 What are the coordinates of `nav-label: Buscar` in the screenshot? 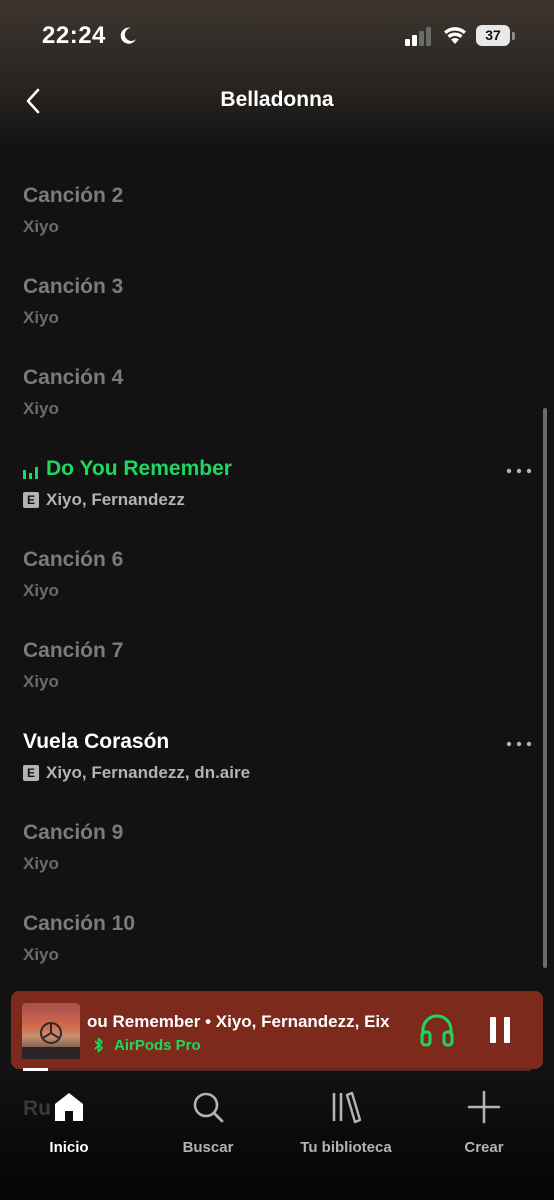 It's located at (208, 1147).